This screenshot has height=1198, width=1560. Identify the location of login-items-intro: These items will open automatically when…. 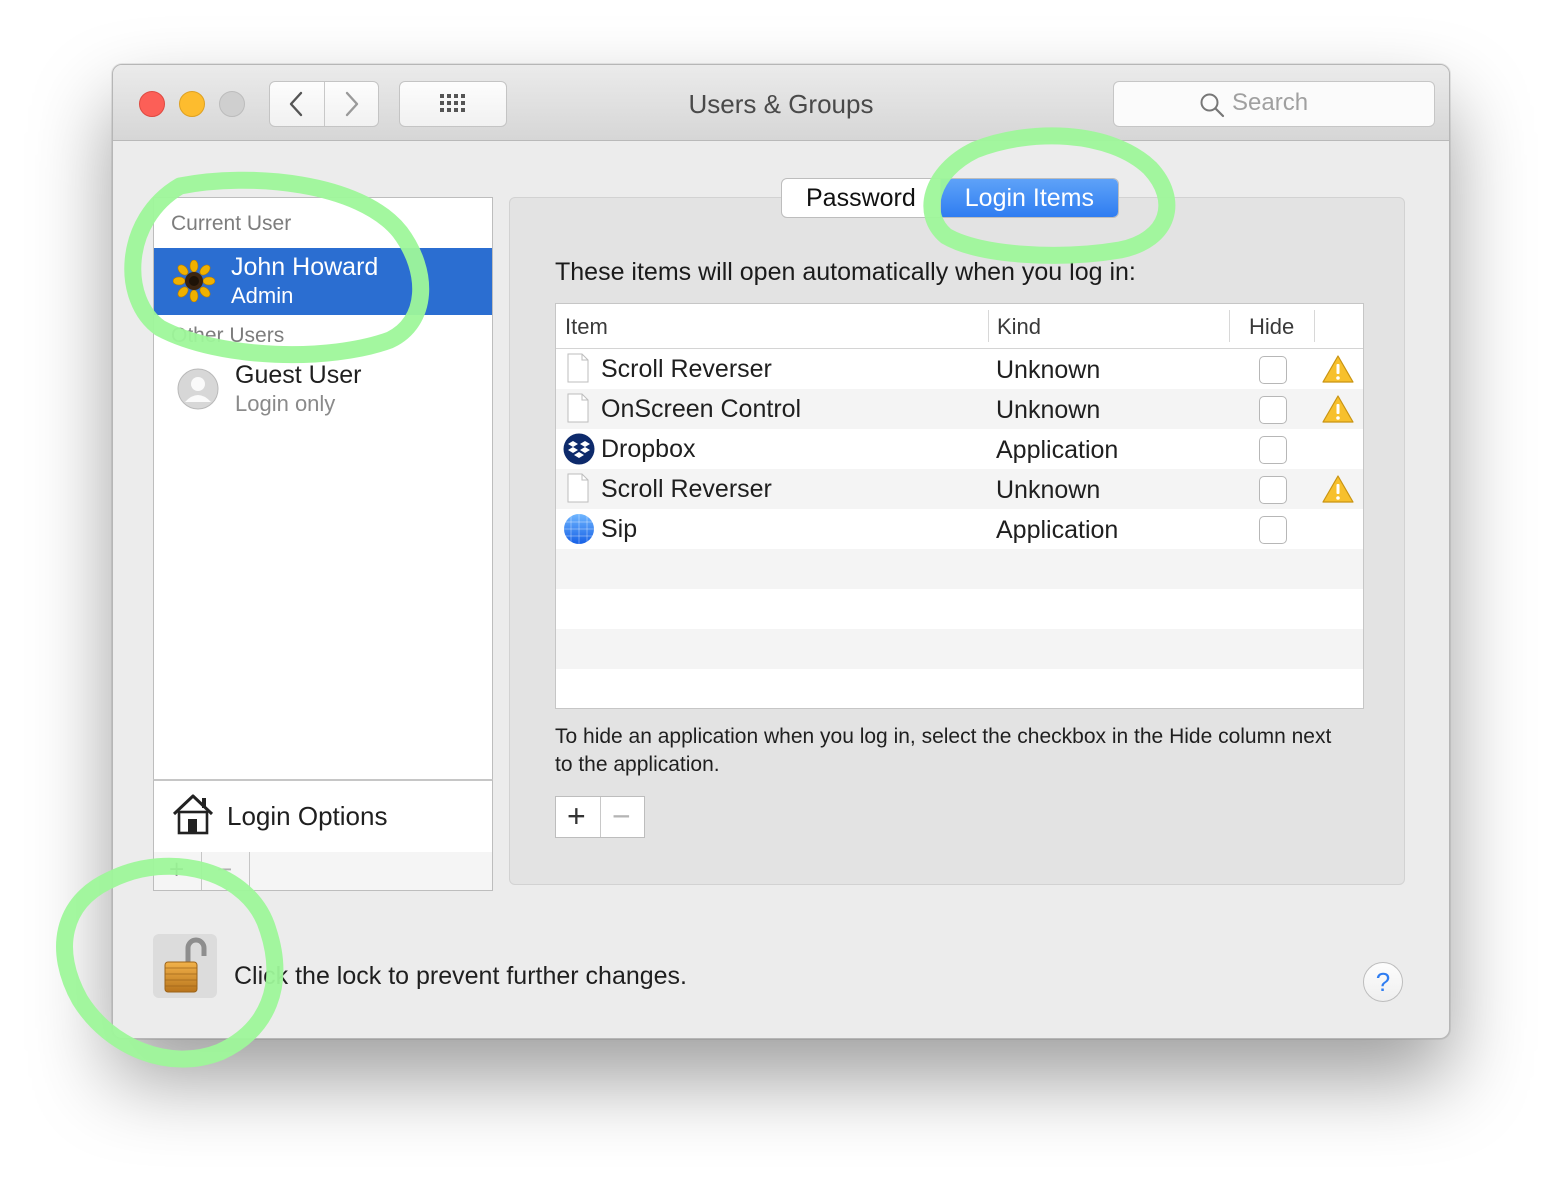
(845, 272).